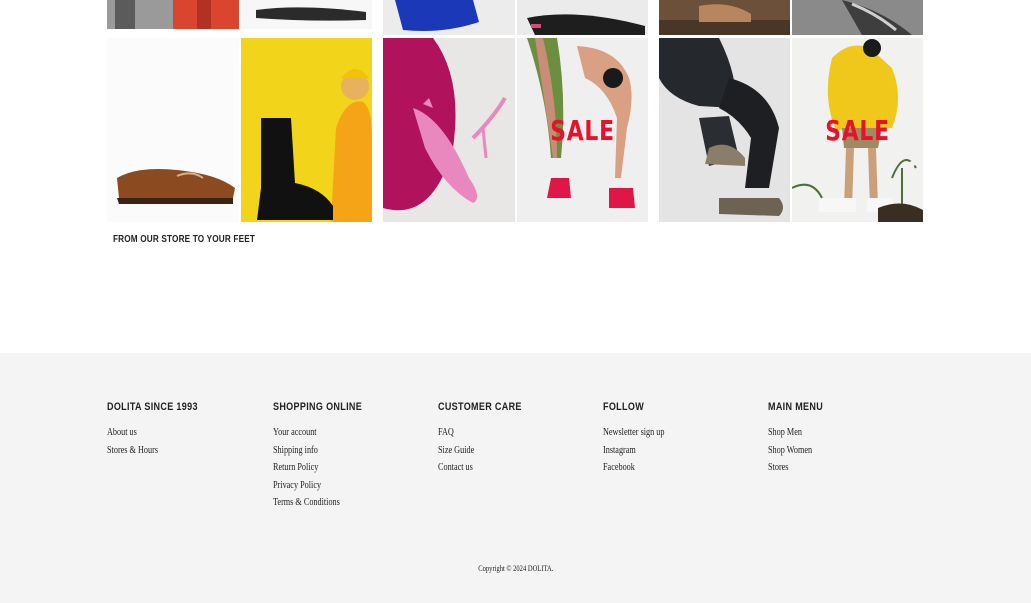  I want to click on gallery-tile-pink-heel, so click(449, 130).